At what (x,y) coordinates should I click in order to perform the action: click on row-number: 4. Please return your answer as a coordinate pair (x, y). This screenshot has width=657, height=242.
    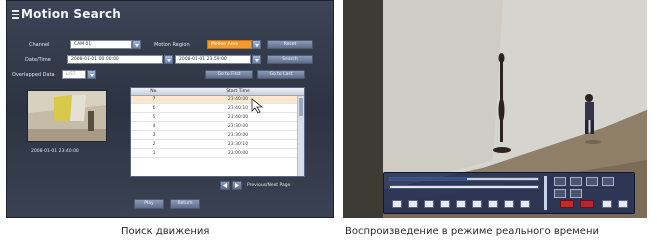
    Looking at the image, I should click on (154, 126).